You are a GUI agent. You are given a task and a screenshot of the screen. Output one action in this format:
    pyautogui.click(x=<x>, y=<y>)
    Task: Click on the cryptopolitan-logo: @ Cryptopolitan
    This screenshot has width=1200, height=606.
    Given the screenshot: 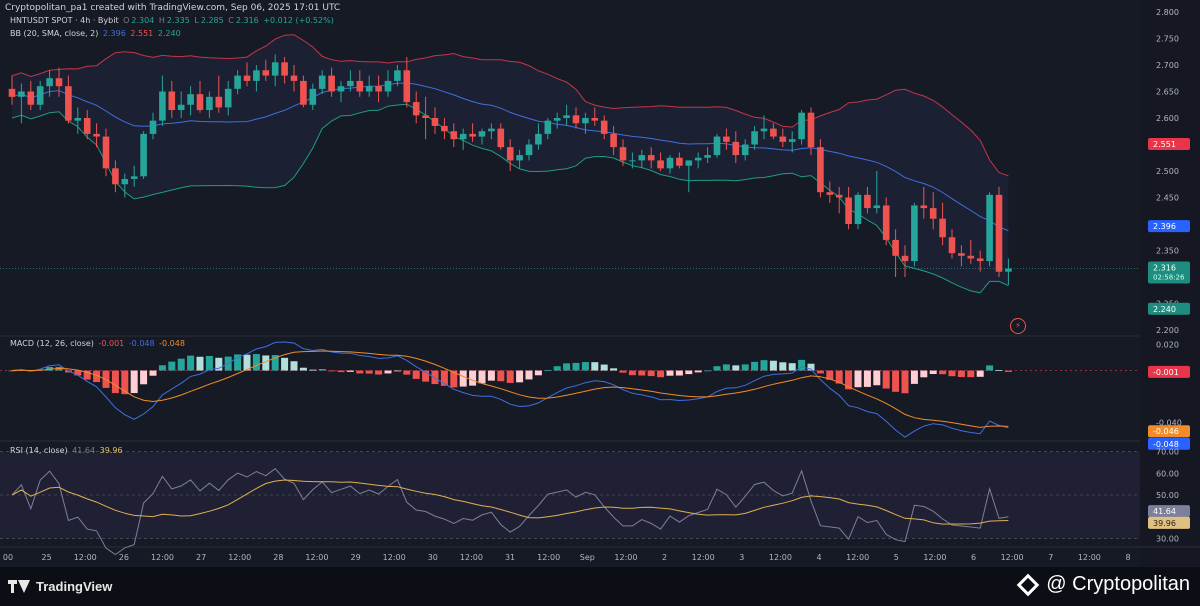 What is the action you would take?
    pyautogui.click(x=1103, y=584)
    